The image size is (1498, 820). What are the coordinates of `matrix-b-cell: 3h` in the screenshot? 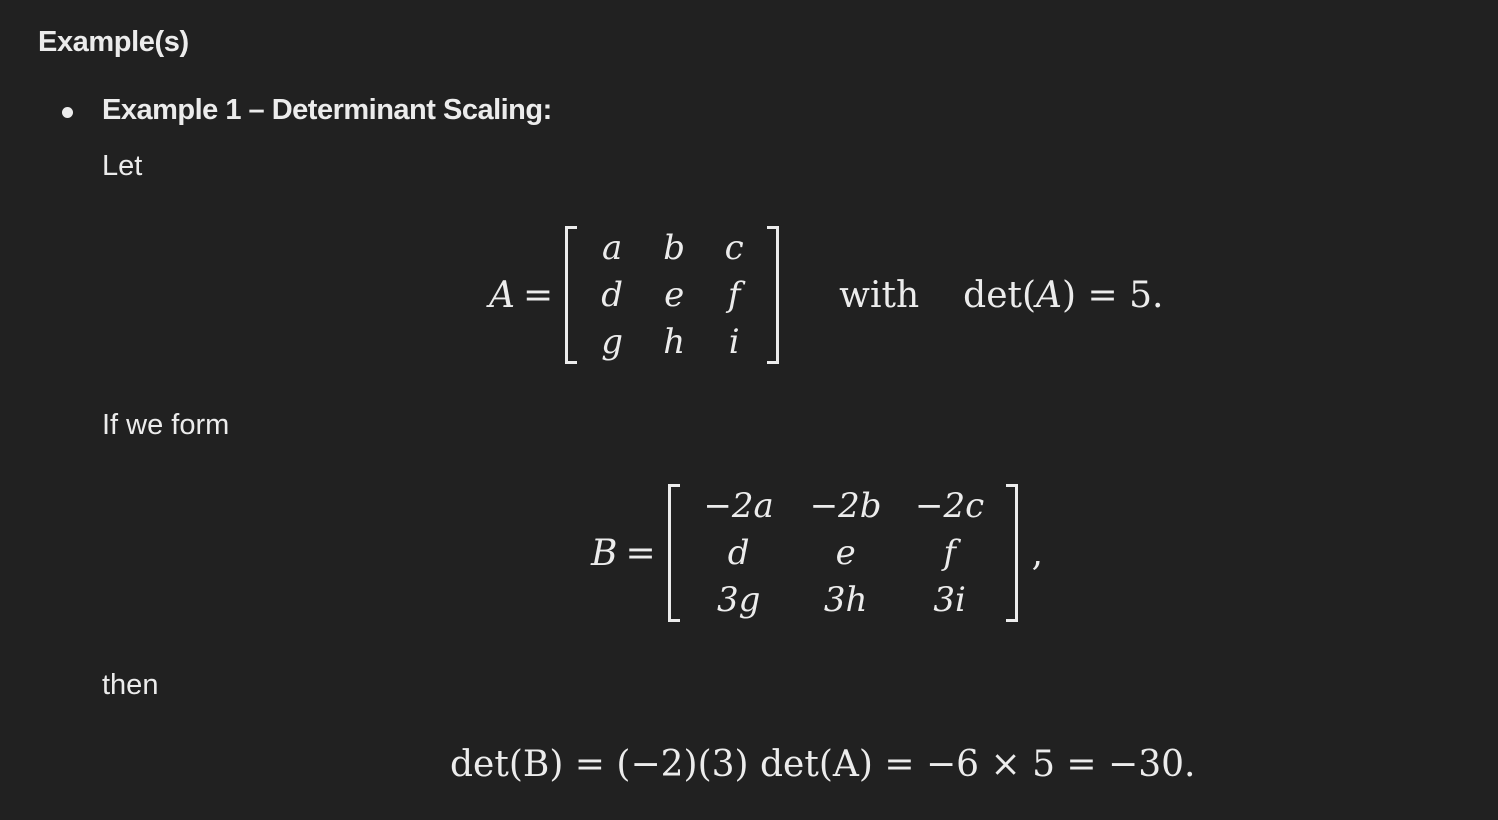 It's located at (845, 599).